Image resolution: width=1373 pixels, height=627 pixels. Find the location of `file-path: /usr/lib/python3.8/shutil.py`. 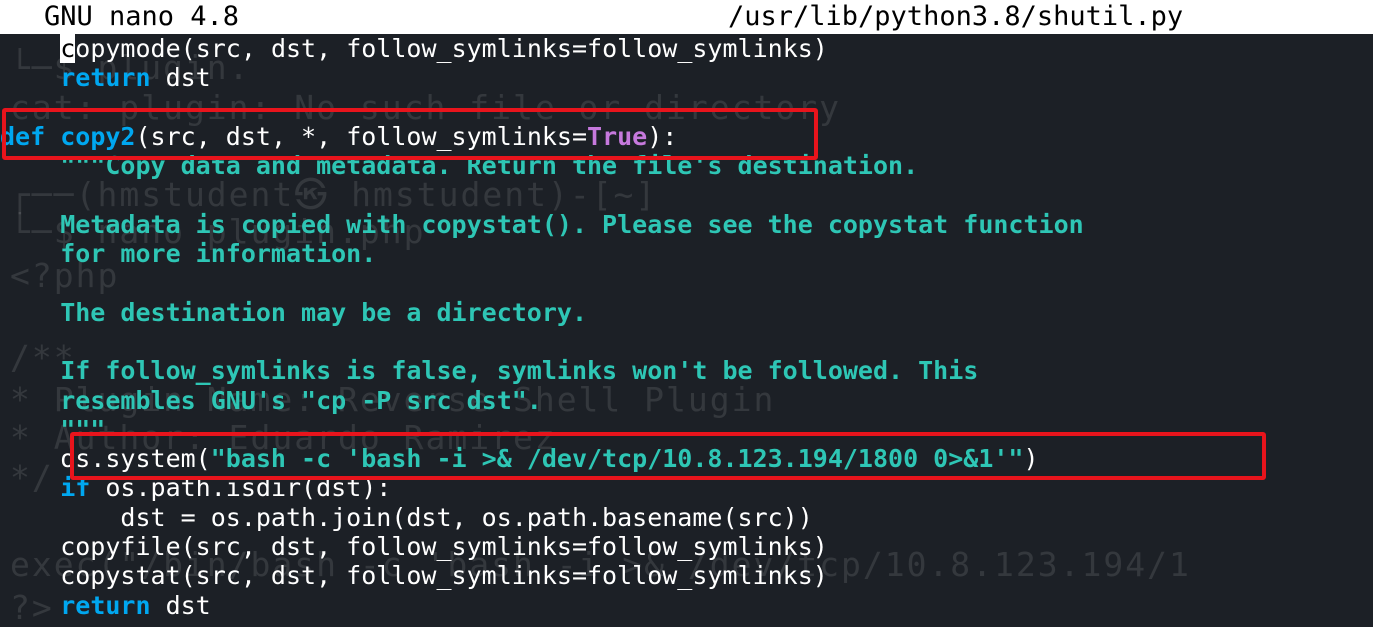

file-path: /usr/lib/python3.8/shutil.py is located at coordinates (956, 16).